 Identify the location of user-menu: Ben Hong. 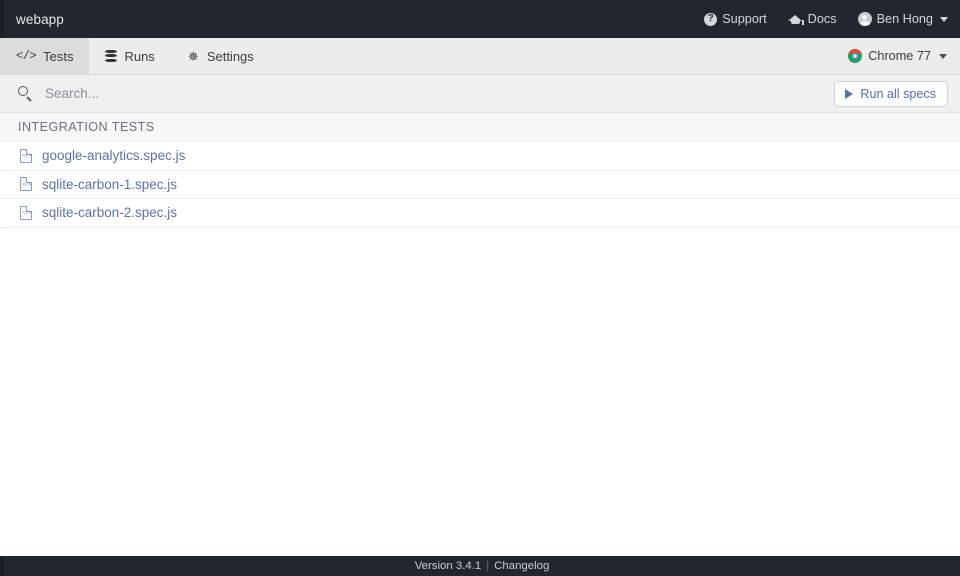
(902, 19).